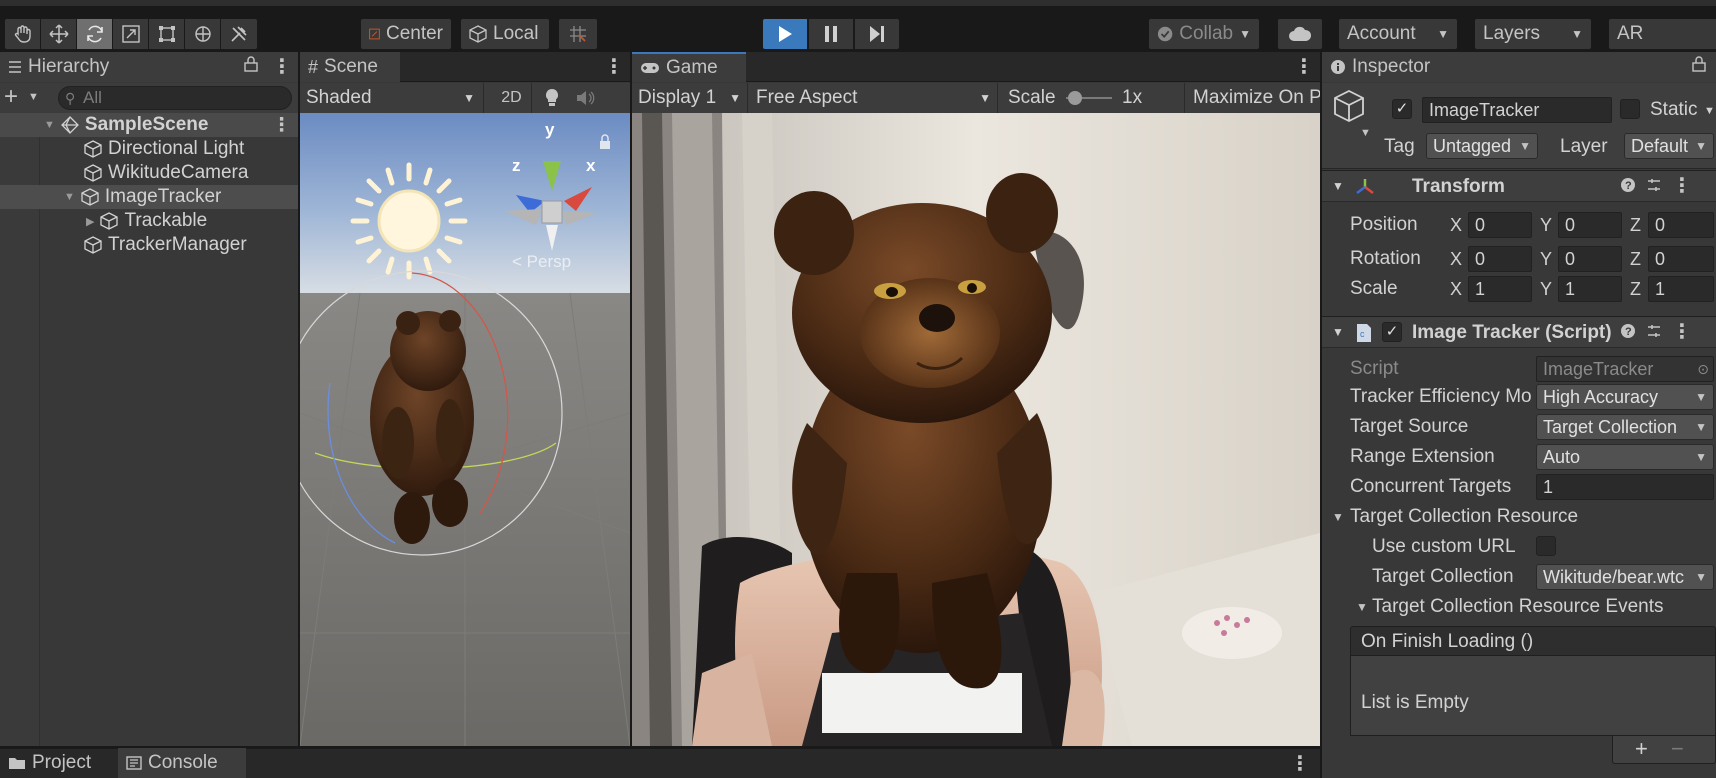 Image resolution: width=1716 pixels, height=778 pixels. I want to click on range-extension-dropdown: Auto ▼, so click(1625, 457).